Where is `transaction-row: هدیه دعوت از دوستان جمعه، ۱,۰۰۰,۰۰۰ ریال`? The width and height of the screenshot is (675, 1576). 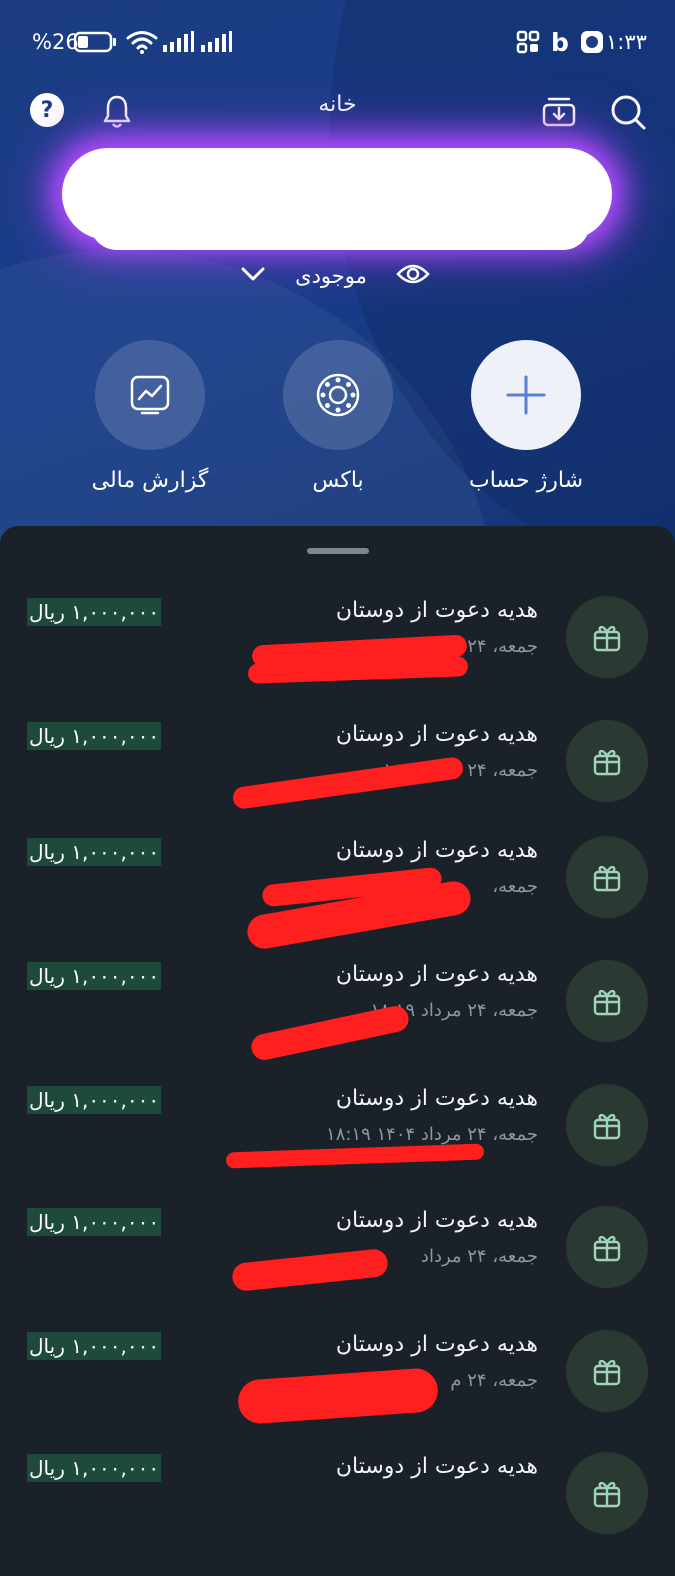
transaction-row: هدیه دعوت از دوستان جمعه، ۱,۰۰۰,۰۰۰ ریال is located at coordinates (337, 898).